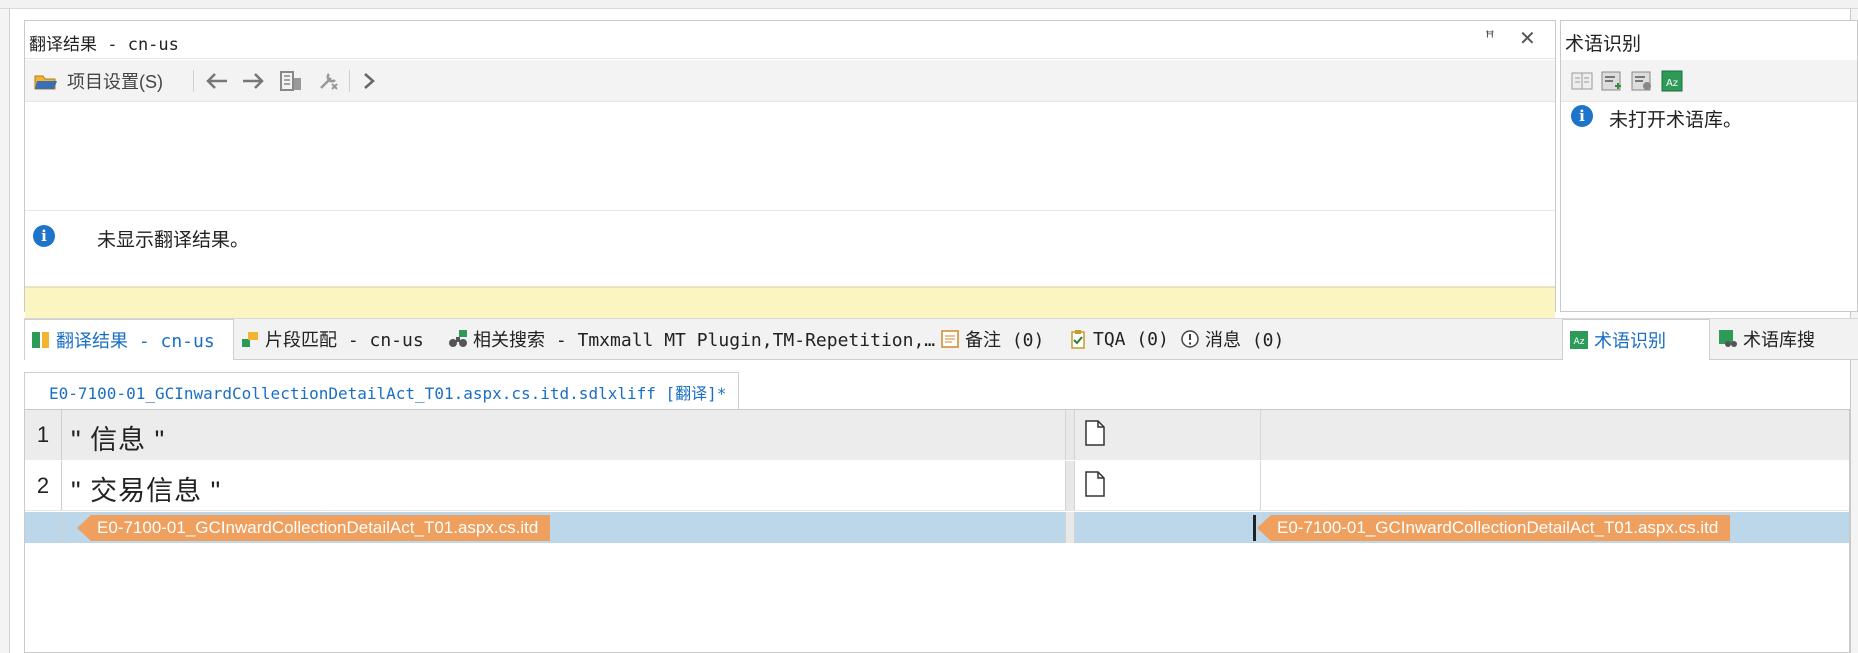 This screenshot has width=1858, height=653. Describe the element at coordinates (1527, 38) in the screenshot. I see `close-icon: ✕` at that location.